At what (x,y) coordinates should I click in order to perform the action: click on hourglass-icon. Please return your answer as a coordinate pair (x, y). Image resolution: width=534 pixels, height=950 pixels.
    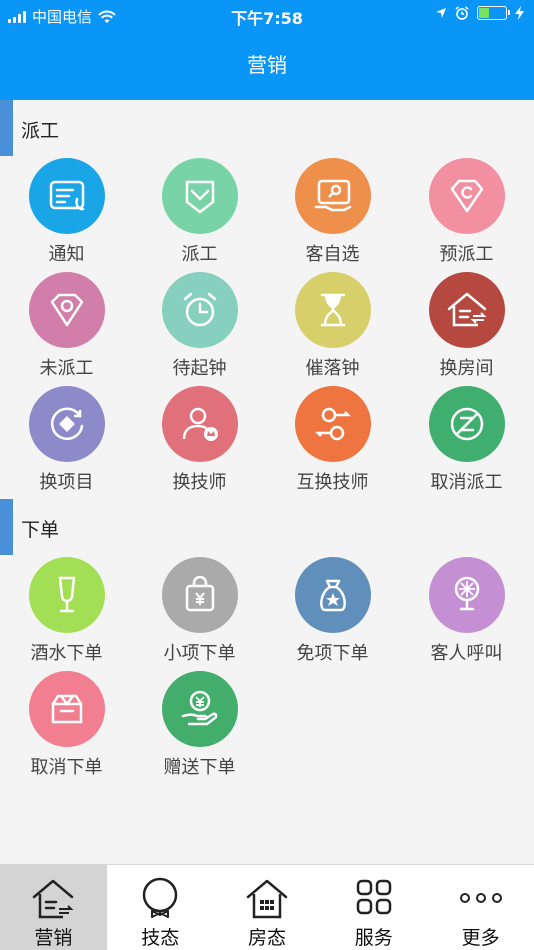
    Looking at the image, I should click on (332, 310).